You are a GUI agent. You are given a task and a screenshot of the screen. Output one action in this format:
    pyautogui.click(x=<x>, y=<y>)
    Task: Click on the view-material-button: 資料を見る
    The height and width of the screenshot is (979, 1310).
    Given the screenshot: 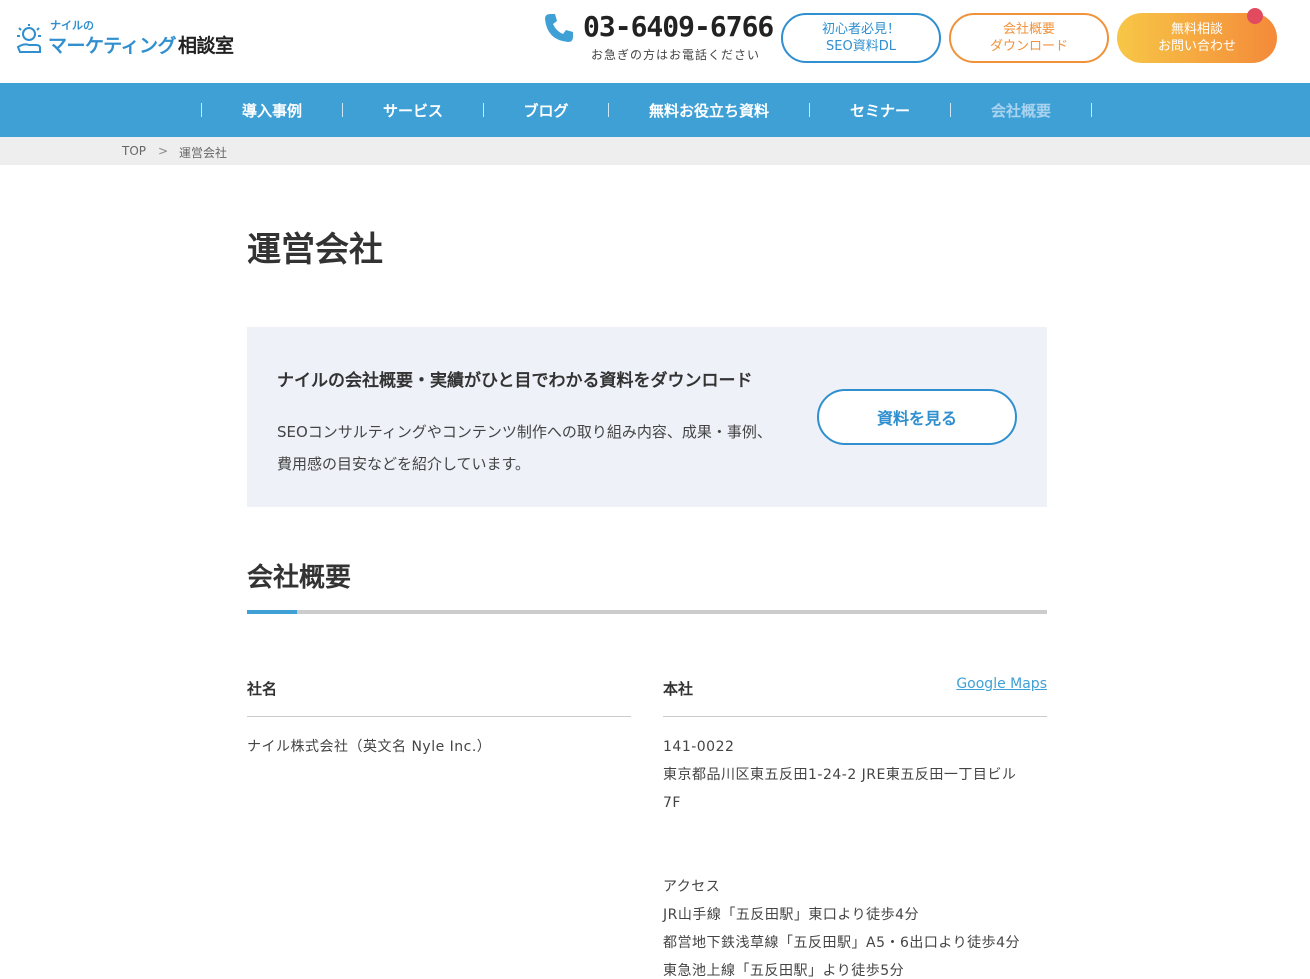 What is the action you would take?
    pyautogui.click(x=917, y=417)
    